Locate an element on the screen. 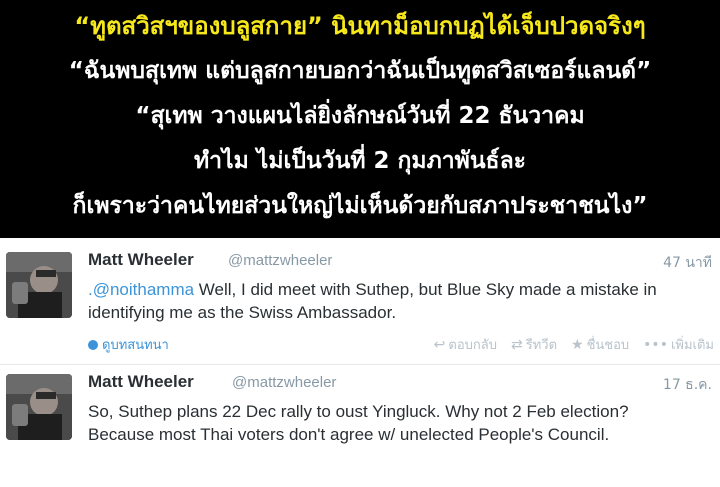 The image size is (720, 487). mention-link: .@noithamma is located at coordinates (141, 289).